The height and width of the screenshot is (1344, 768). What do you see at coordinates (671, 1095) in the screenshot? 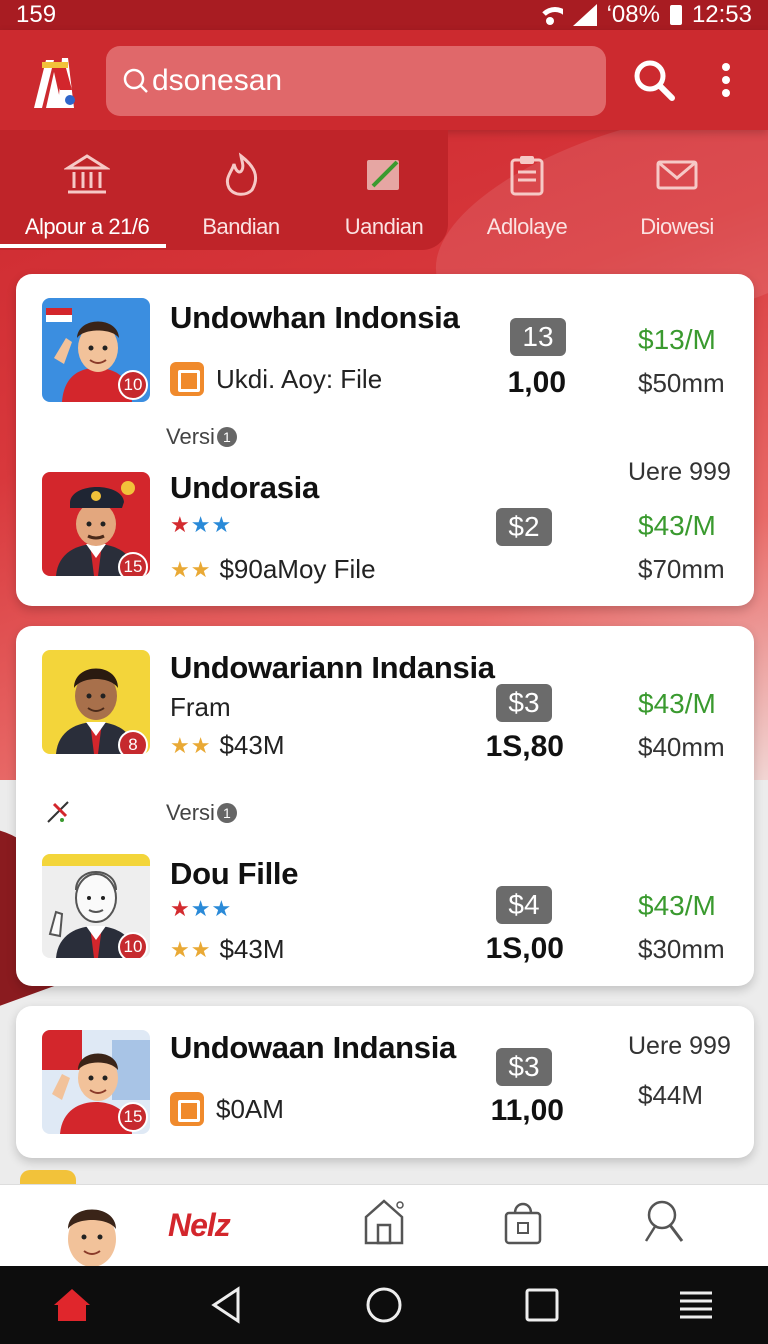
I see `price-gray: $44M` at bounding box center [671, 1095].